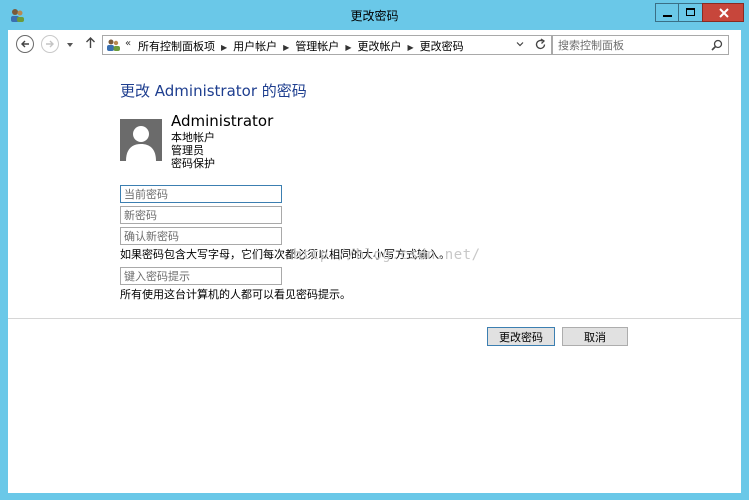  I want to click on search-box, so click(640, 45).